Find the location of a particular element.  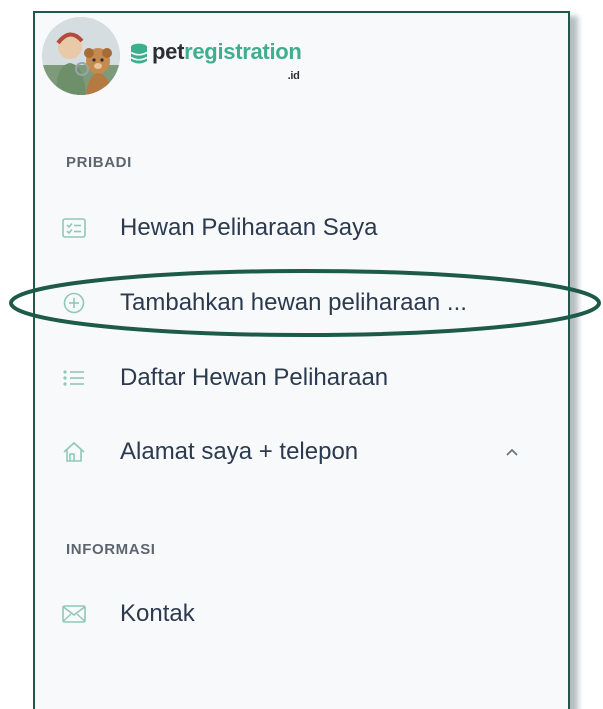

brand-logo: petregistration .id is located at coordinates (216, 60).